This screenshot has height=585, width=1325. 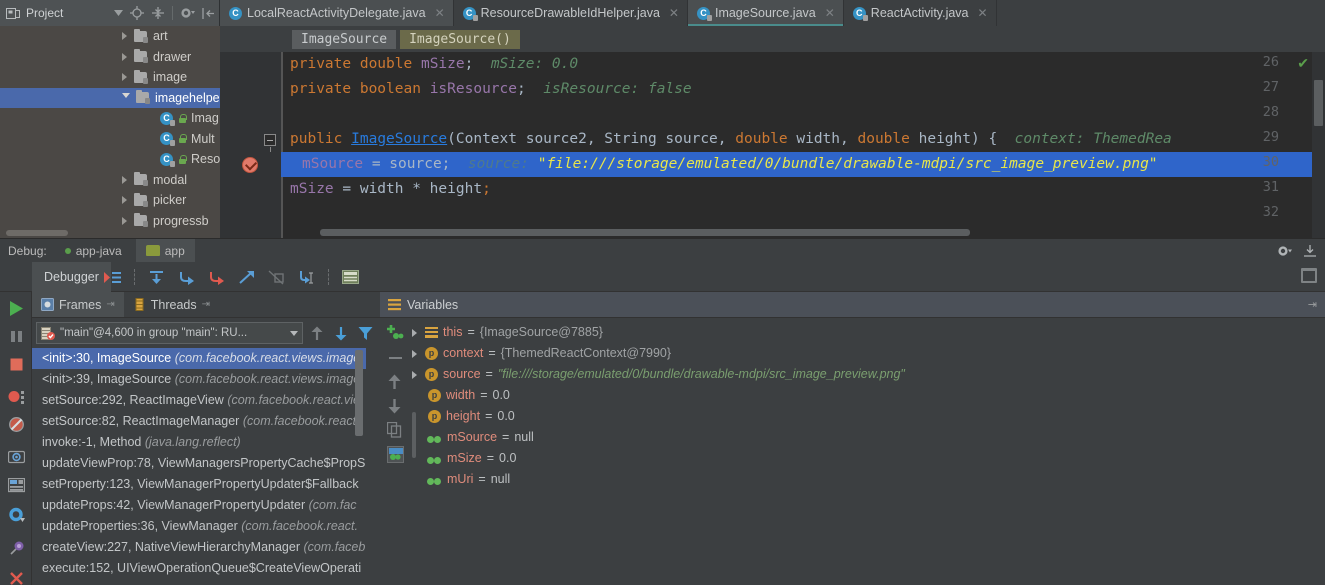 What do you see at coordinates (16, 308) in the screenshot?
I see `resume-program-icon` at bounding box center [16, 308].